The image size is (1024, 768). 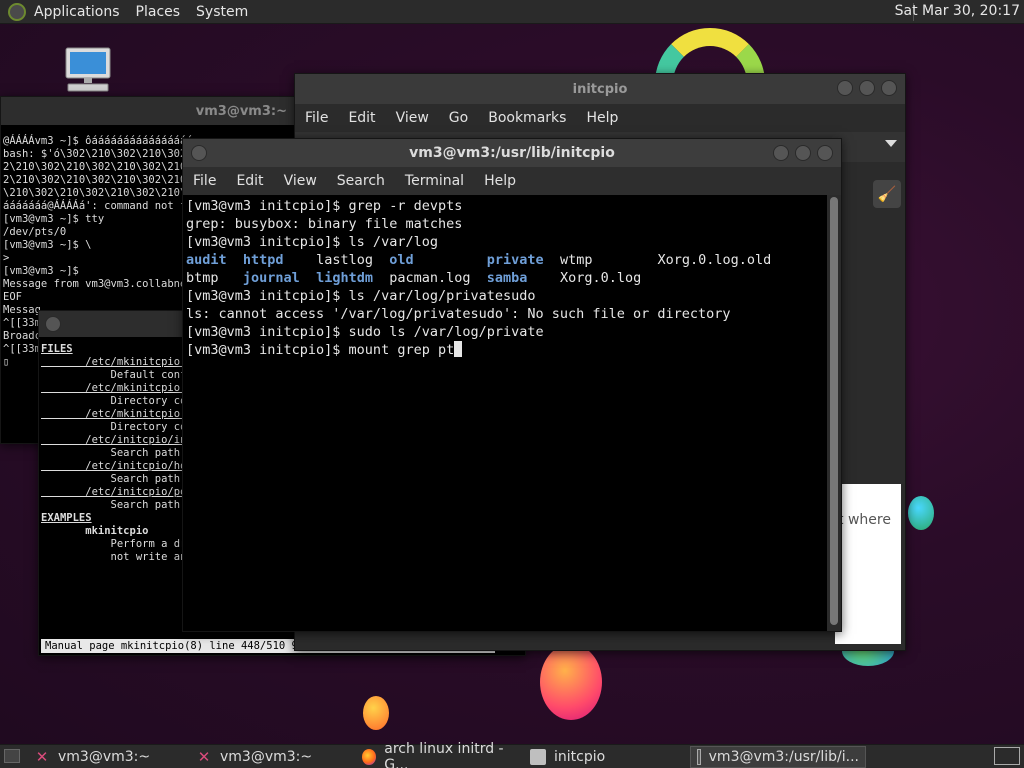 What do you see at coordinates (957, 11) in the screenshot?
I see `clock: Sat Mar 30, 20:17` at bounding box center [957, 11].